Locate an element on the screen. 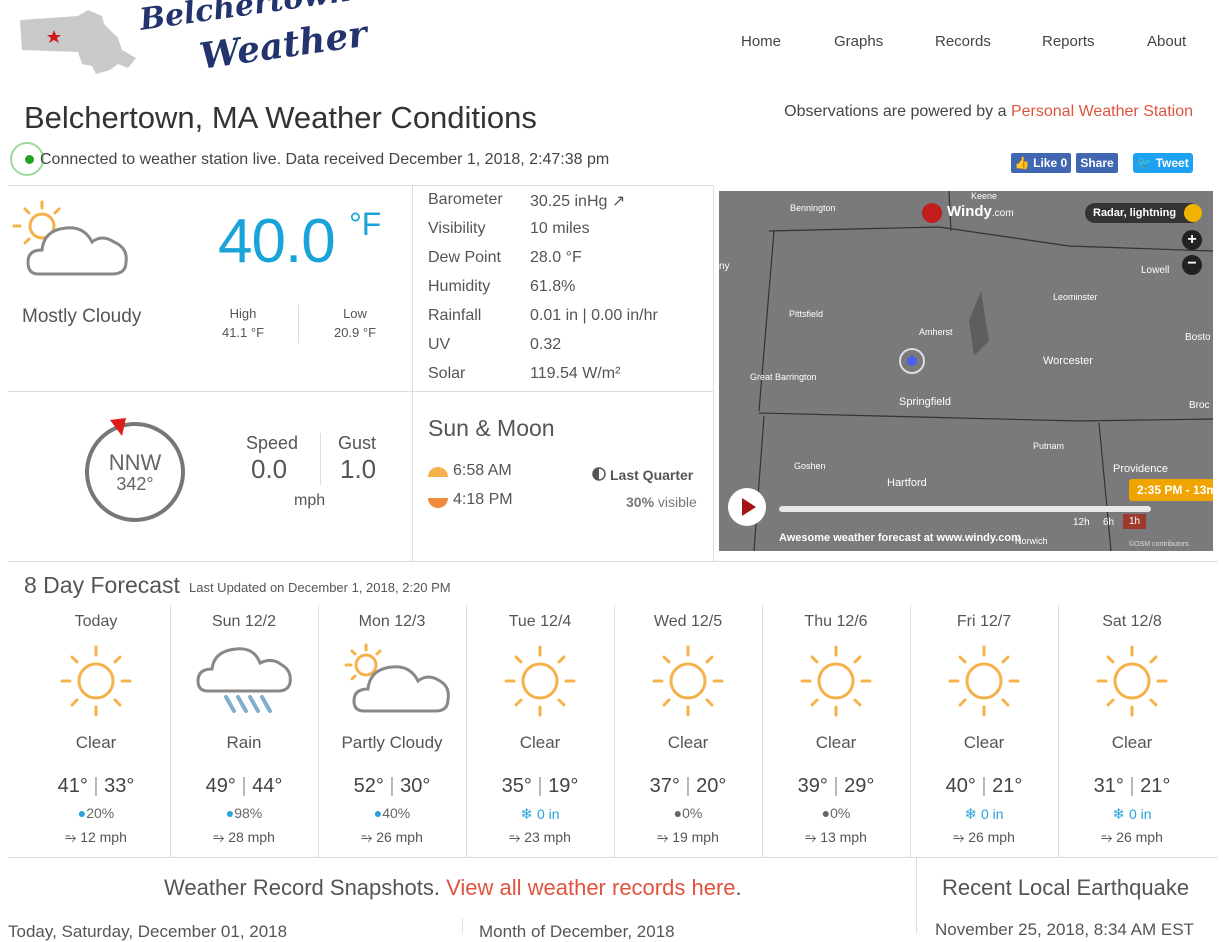  forecast-temps: 31° | 21° is located at coordinates (1132, 786).